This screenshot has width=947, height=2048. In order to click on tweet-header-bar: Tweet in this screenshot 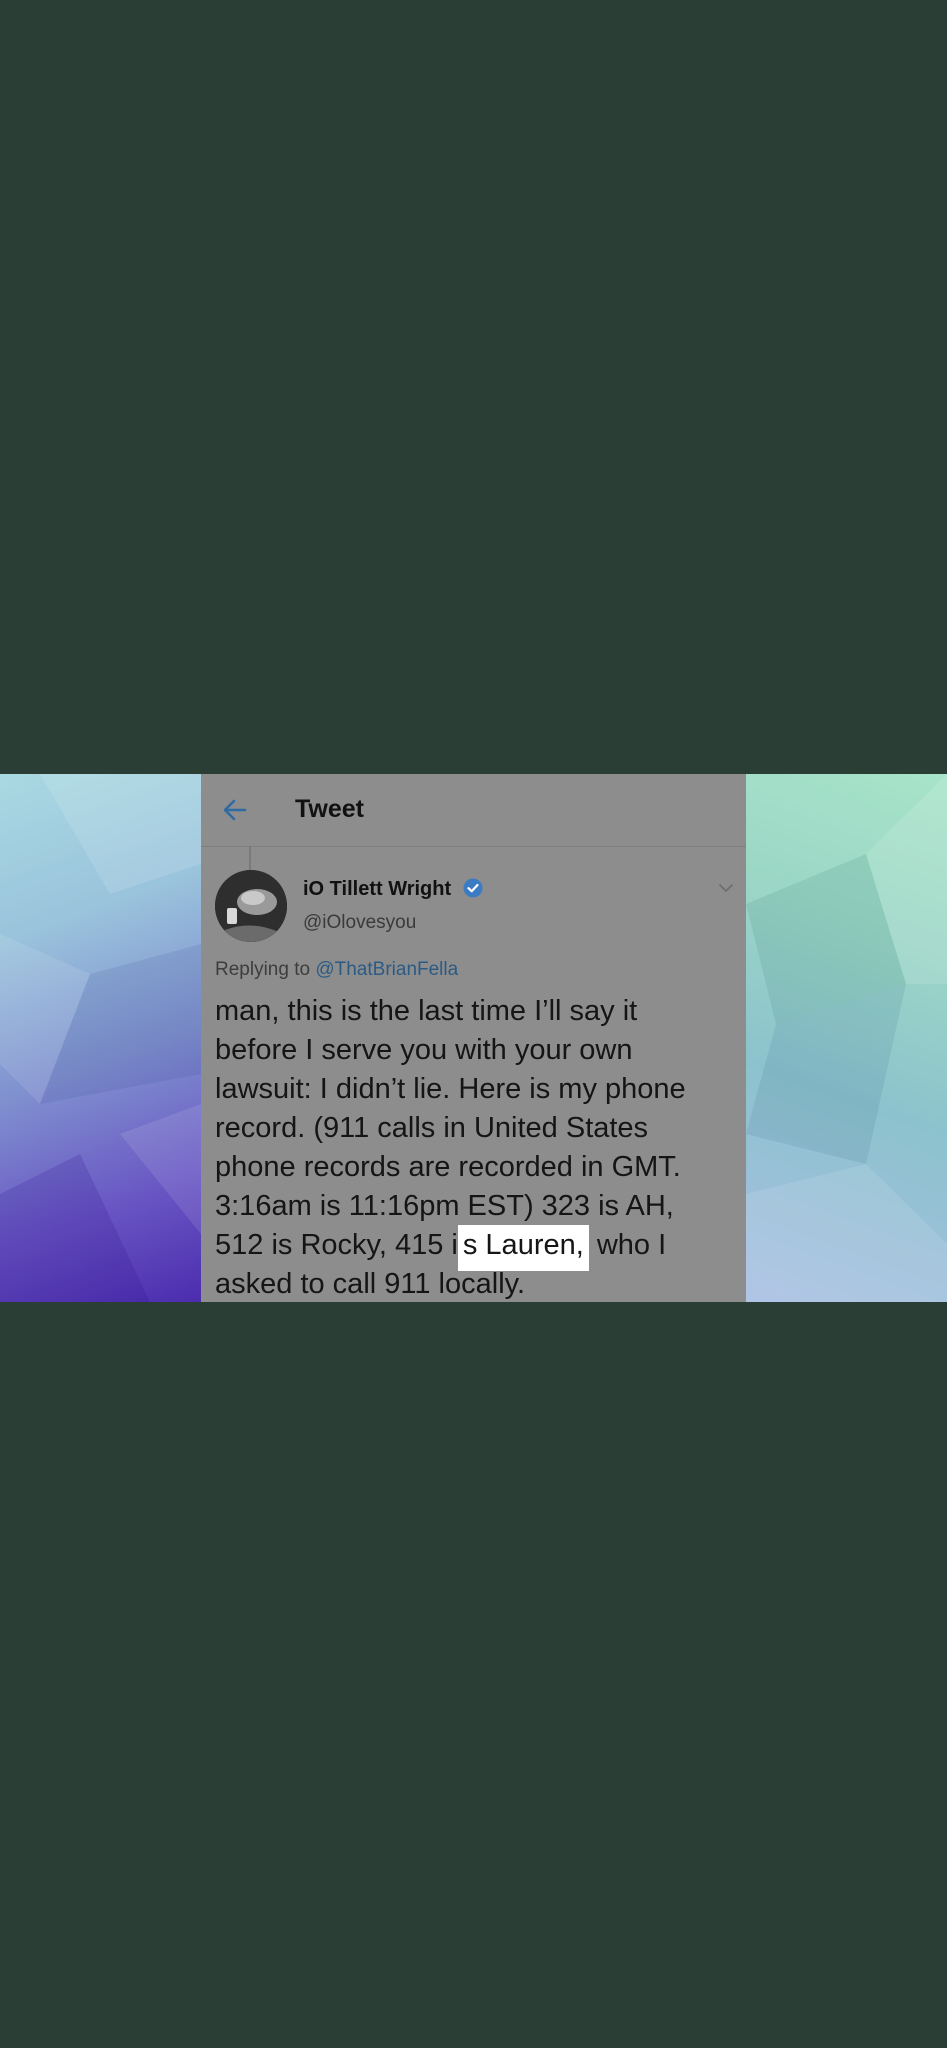, I will do `click(473, 810)`.